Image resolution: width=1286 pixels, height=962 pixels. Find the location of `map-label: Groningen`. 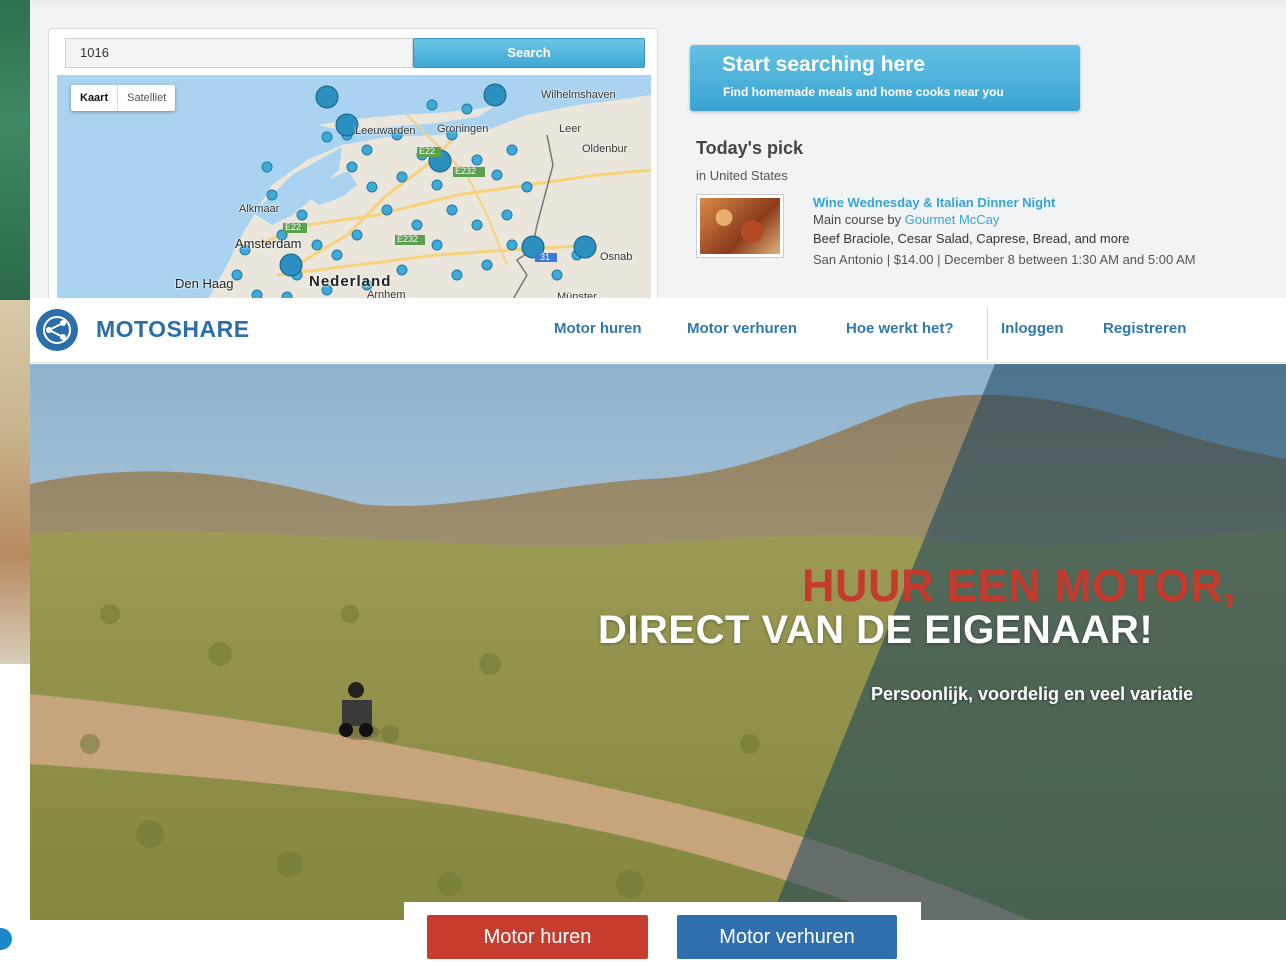

map-label: Groningen is located at coordinates (463, 129).